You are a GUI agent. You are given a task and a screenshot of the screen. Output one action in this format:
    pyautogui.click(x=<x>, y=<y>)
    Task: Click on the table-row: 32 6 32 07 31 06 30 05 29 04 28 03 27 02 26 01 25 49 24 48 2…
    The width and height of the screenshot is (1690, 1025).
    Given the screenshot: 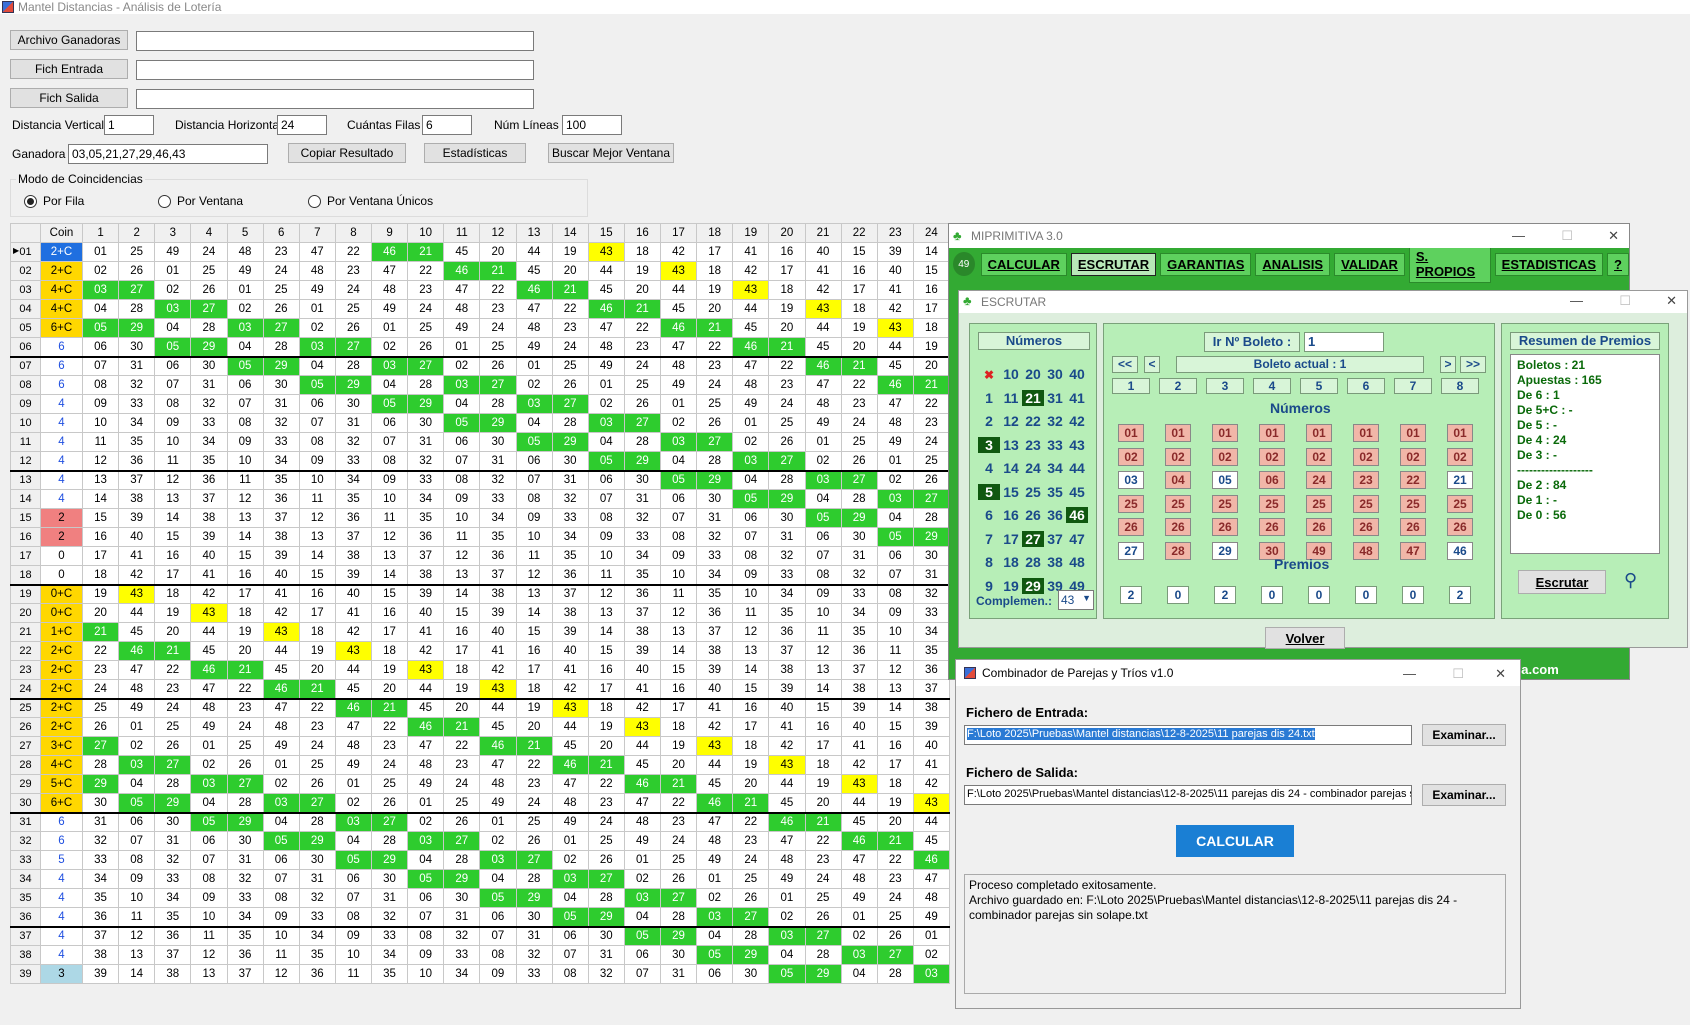 What is the action you would take?
    pyautogui.click(x=480, y=841)
    